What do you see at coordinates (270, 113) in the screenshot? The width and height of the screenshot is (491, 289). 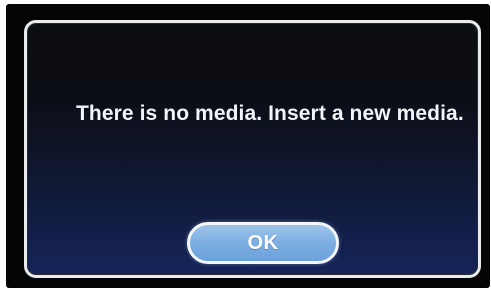 I see `dialog-message: There is no media. Insert a new media.` at bounding box center [270, 113].